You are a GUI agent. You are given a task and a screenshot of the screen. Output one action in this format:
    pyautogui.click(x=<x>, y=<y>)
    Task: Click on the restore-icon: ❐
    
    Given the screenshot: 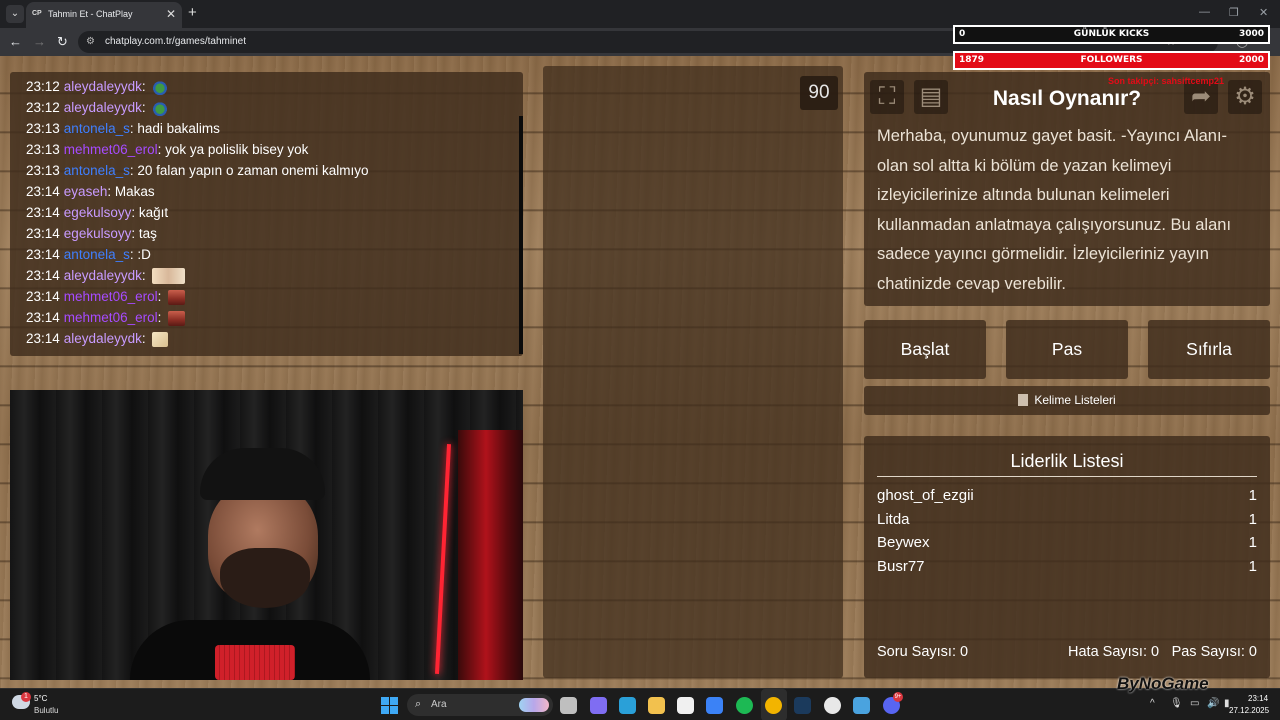 What is the action you would take?
    pyautogui.click(x=1234, y=12)
    